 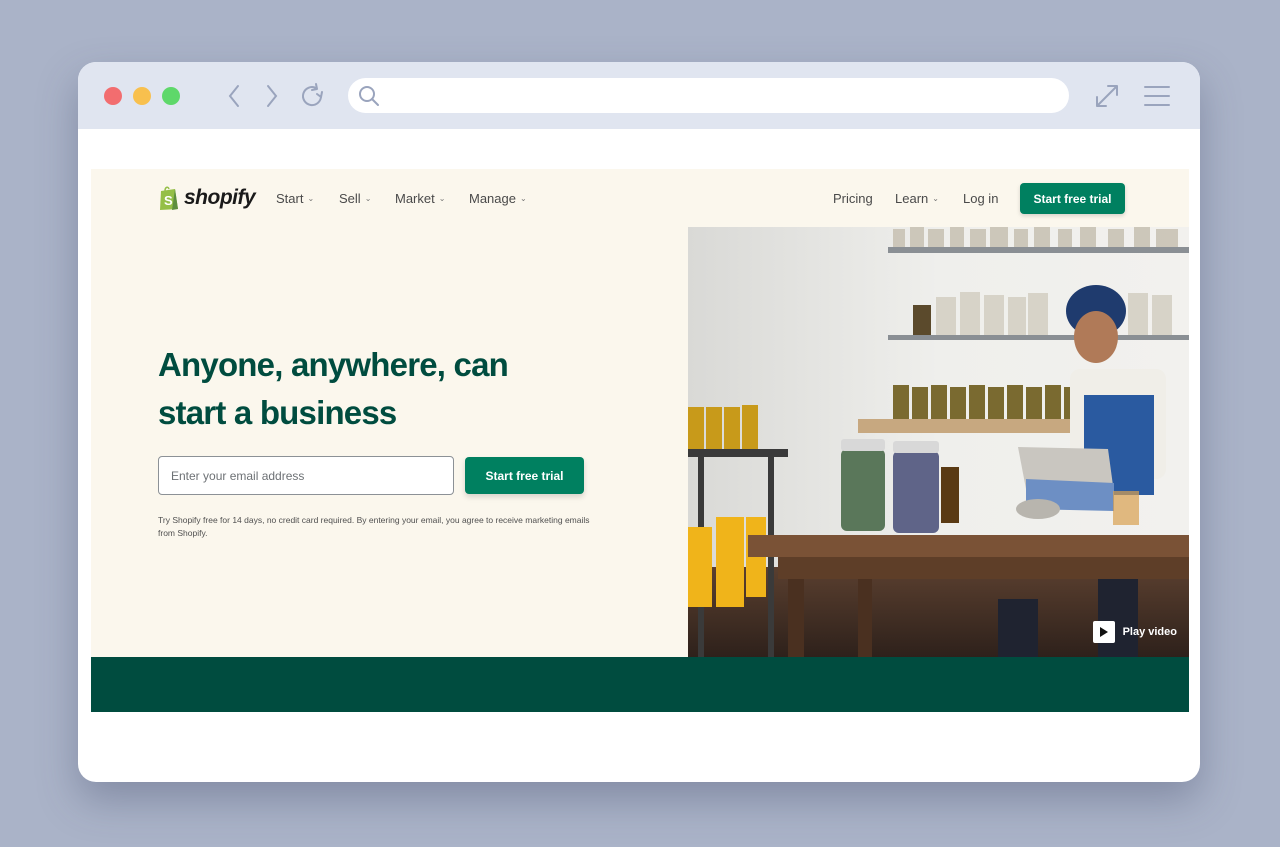 What do you see at coordinates (171, 96) in the screenshot?
I see `maximize-window-button` at bounding box center [171, 96].